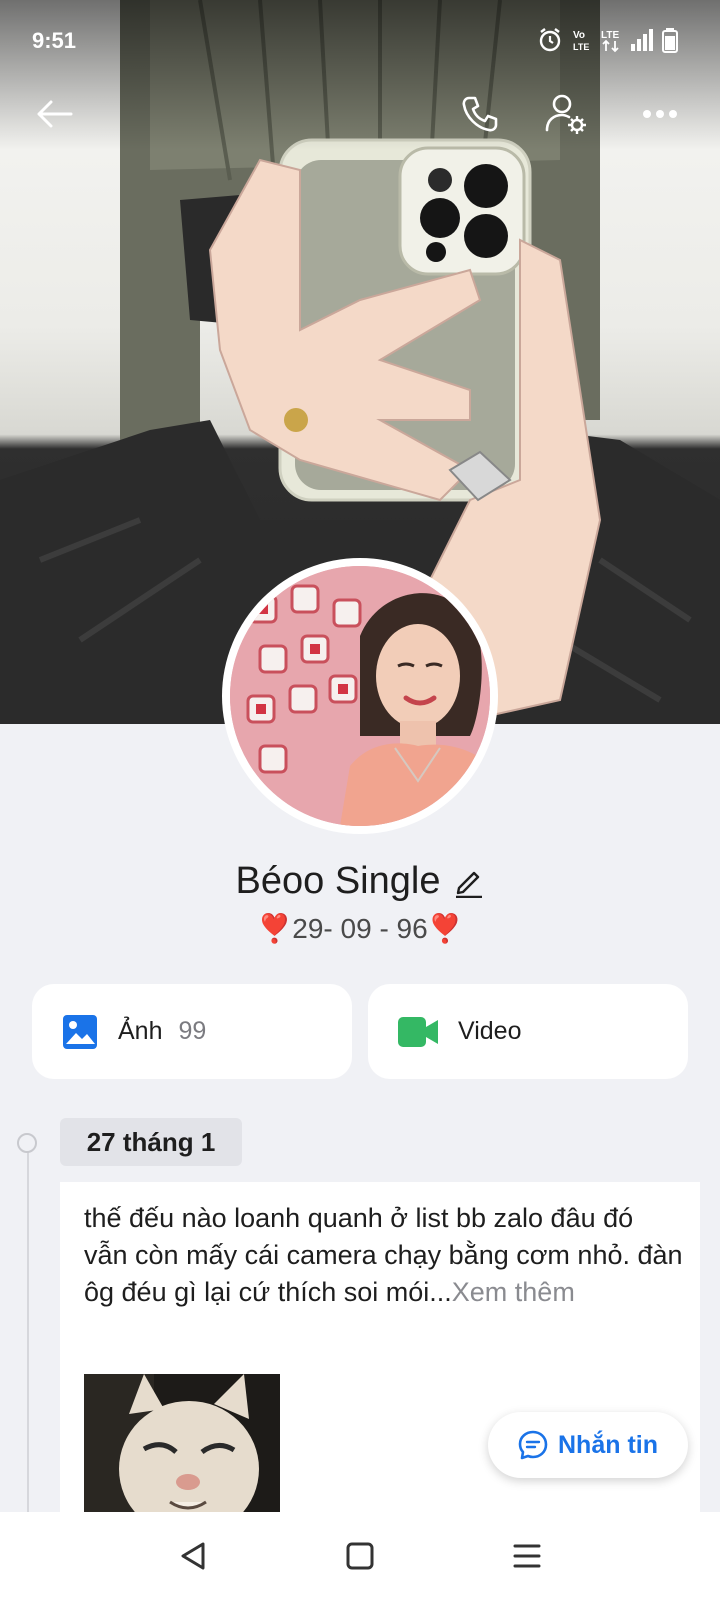 The image size is (720, 1600). I want to click on volte-icon: Vo LTE, so click(581, 41).